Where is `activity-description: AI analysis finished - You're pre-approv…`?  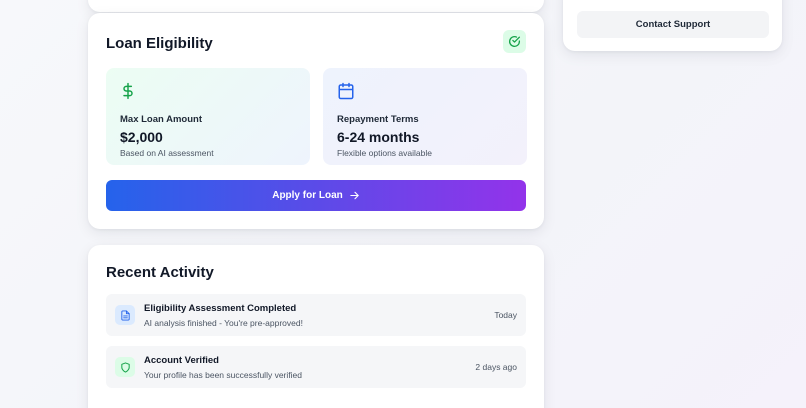 activity-description: AI analysis finished - You're pre-approv… is located at coordinates (223, 323).